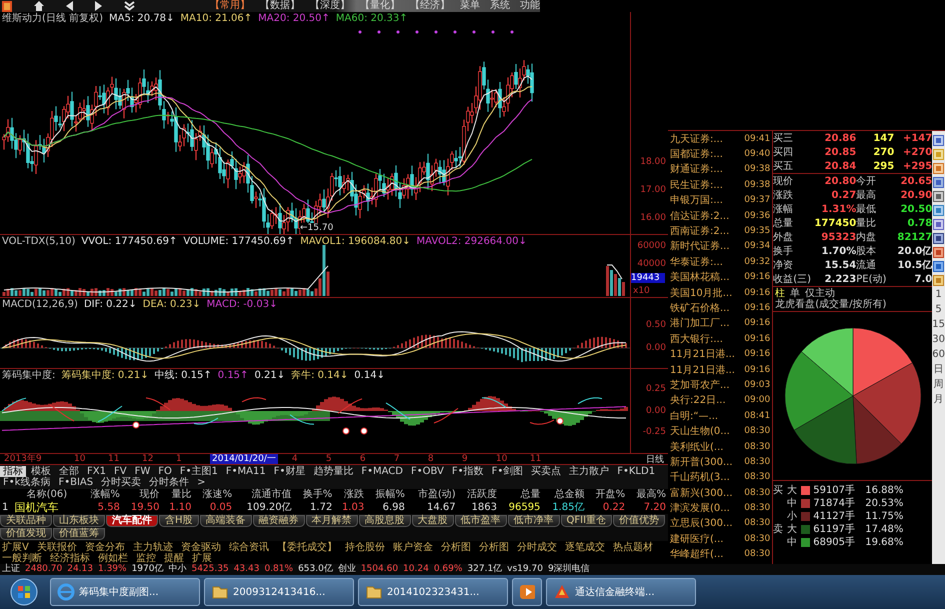 The image size is (945, 609). Describe the element at coordinates (467, 471) in the screenshot. I see `indicator-tab: F•指数` at that location.